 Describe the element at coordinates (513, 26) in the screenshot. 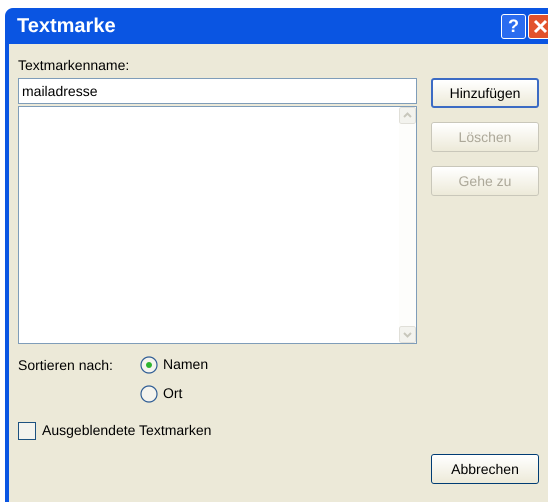

I see `help-button: ?` at that location.